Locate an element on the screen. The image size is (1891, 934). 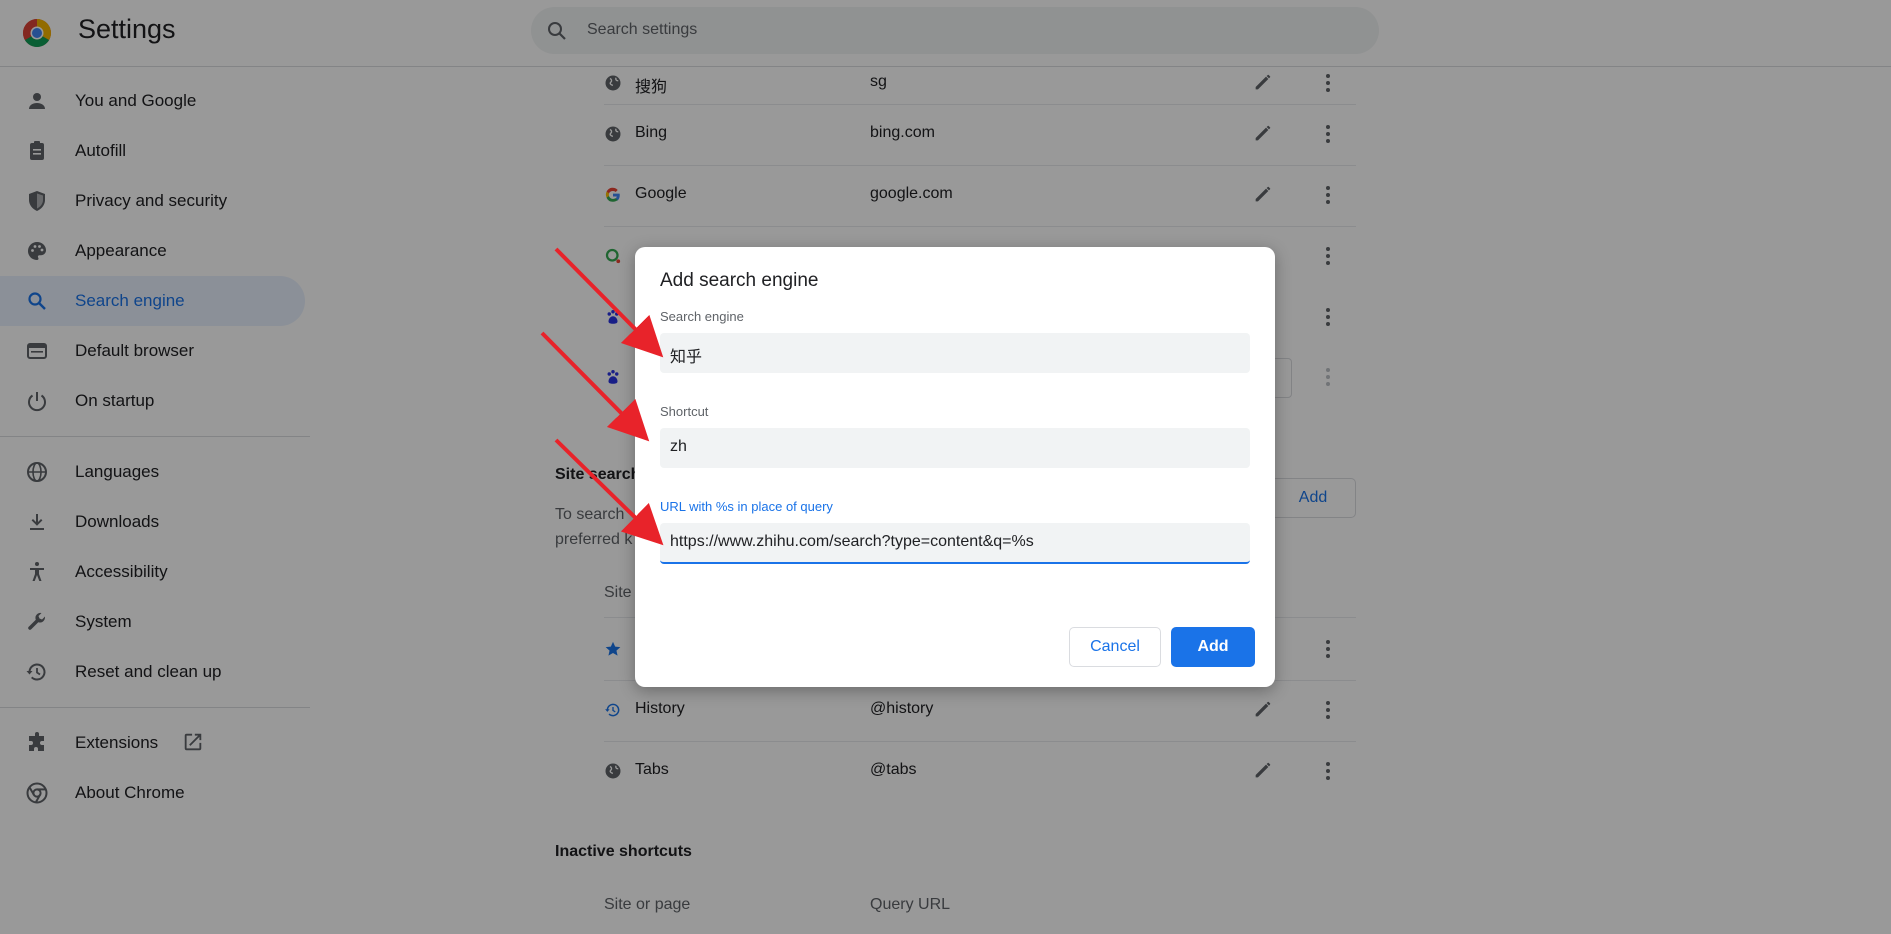
search-engine-value: 知乎 is located at coordinates (686, 357).